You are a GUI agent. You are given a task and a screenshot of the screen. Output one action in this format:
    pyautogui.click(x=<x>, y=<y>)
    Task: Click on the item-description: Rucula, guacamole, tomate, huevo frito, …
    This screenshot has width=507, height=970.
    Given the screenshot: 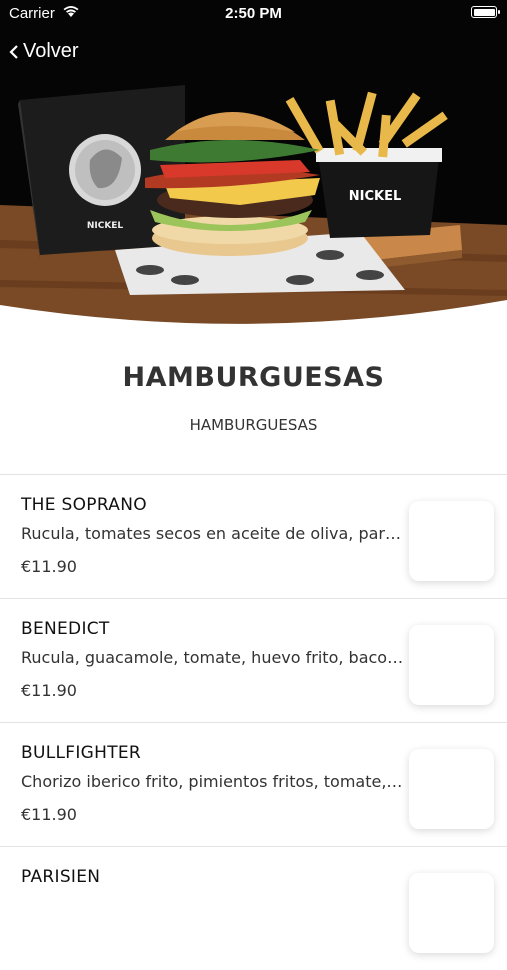 What is the action you would take?
    pyautogui.click(x=213, y=657)
    